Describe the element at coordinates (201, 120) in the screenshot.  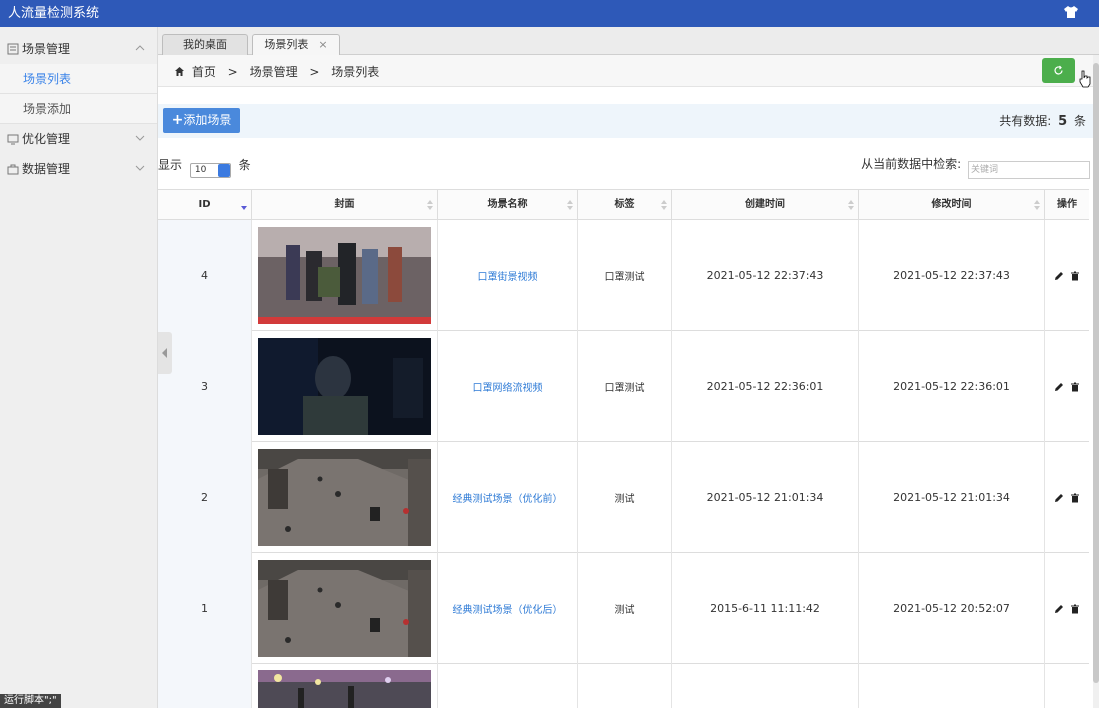
I see `add-scene-button: +添加场景` at that location.